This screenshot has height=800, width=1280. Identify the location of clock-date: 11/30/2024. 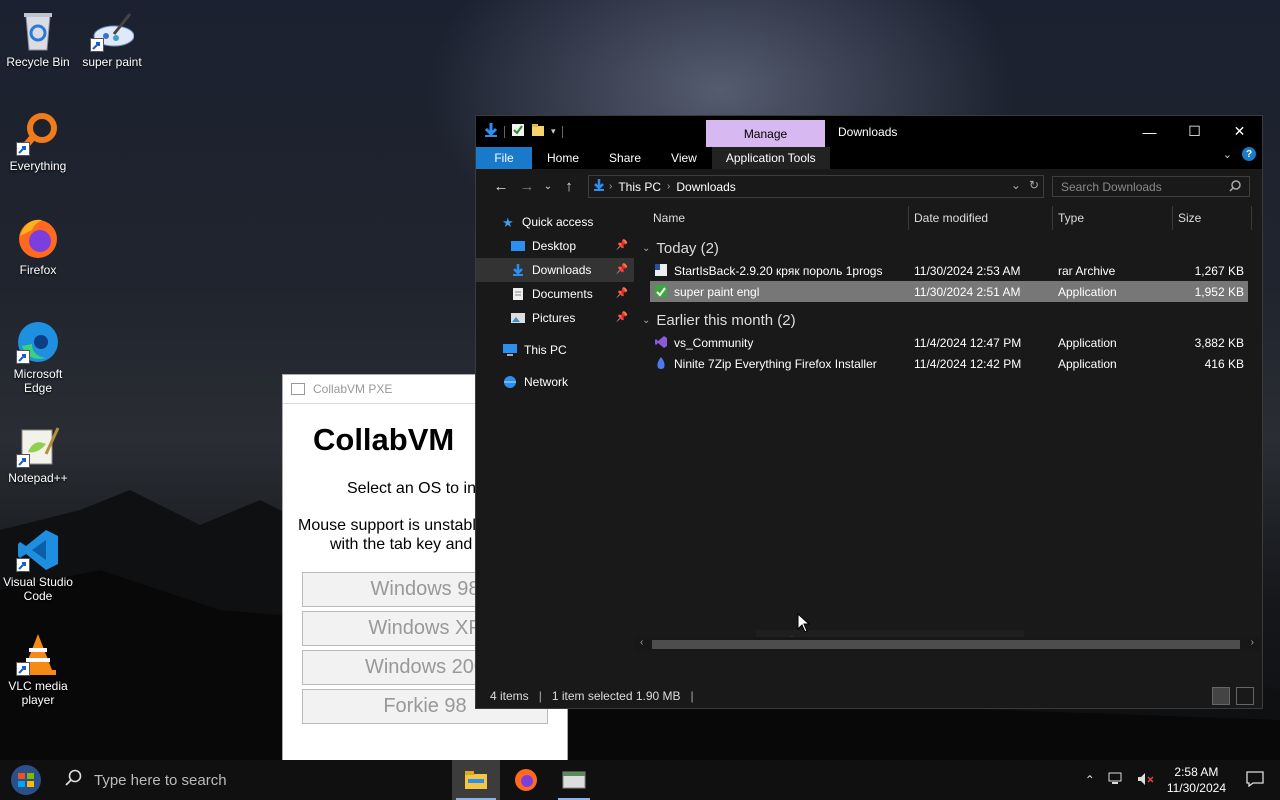
(1196, 788).